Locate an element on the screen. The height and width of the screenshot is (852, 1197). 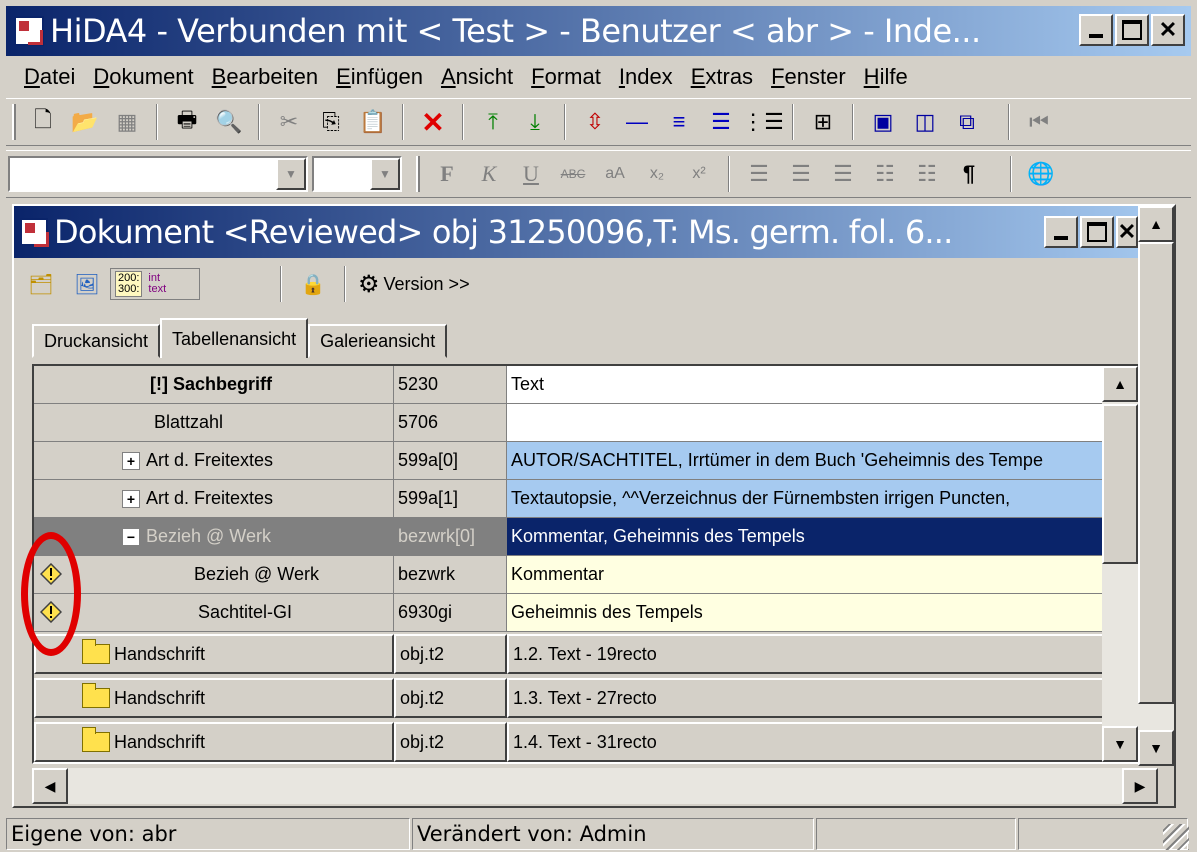
superscript-icon: x² is located at coordinates (699, 174).